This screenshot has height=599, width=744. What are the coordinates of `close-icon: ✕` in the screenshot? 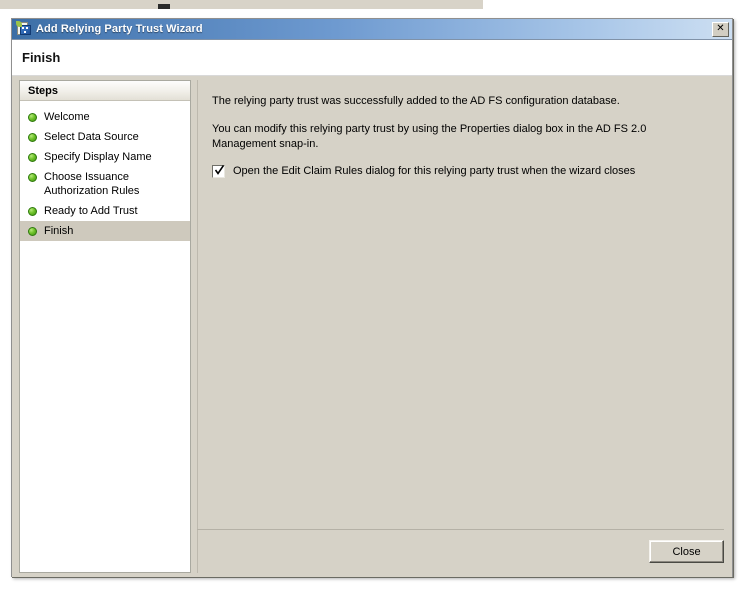 It's located at (720, 29).